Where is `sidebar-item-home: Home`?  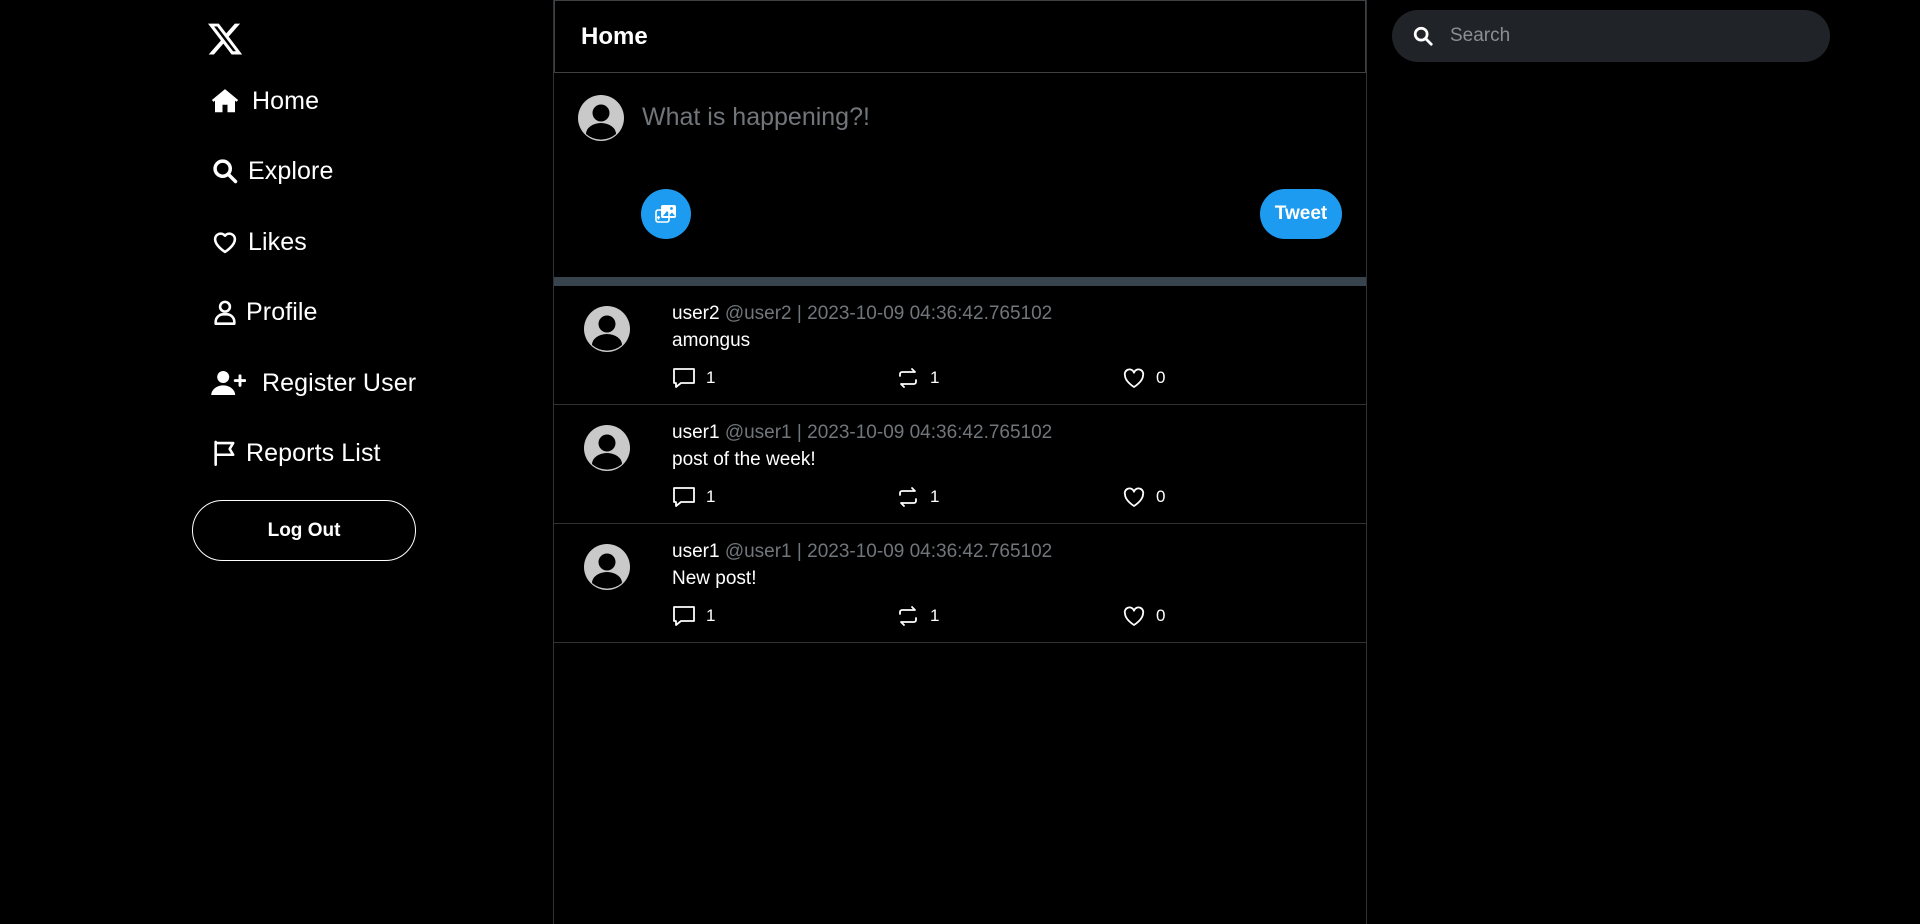
sidebar-item-home: Home is located at coordinates (263, 101).